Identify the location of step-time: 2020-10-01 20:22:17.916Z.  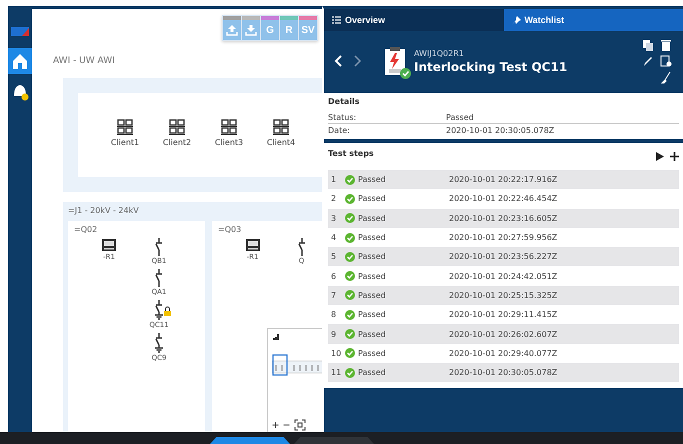
(503, 179).